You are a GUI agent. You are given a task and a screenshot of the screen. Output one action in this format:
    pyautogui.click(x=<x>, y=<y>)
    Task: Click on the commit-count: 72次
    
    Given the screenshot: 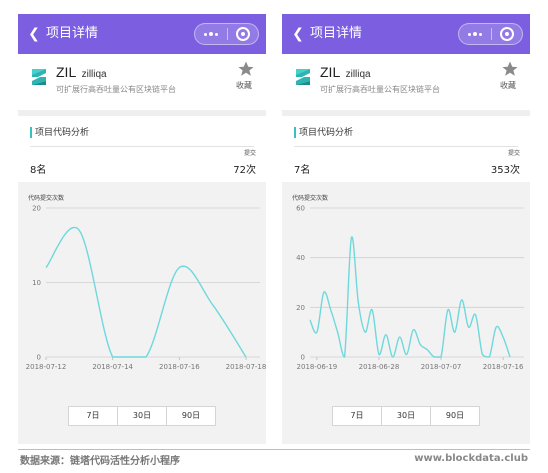 What is the action you would take?
    pyautogui.click(x=244, y=170)
    